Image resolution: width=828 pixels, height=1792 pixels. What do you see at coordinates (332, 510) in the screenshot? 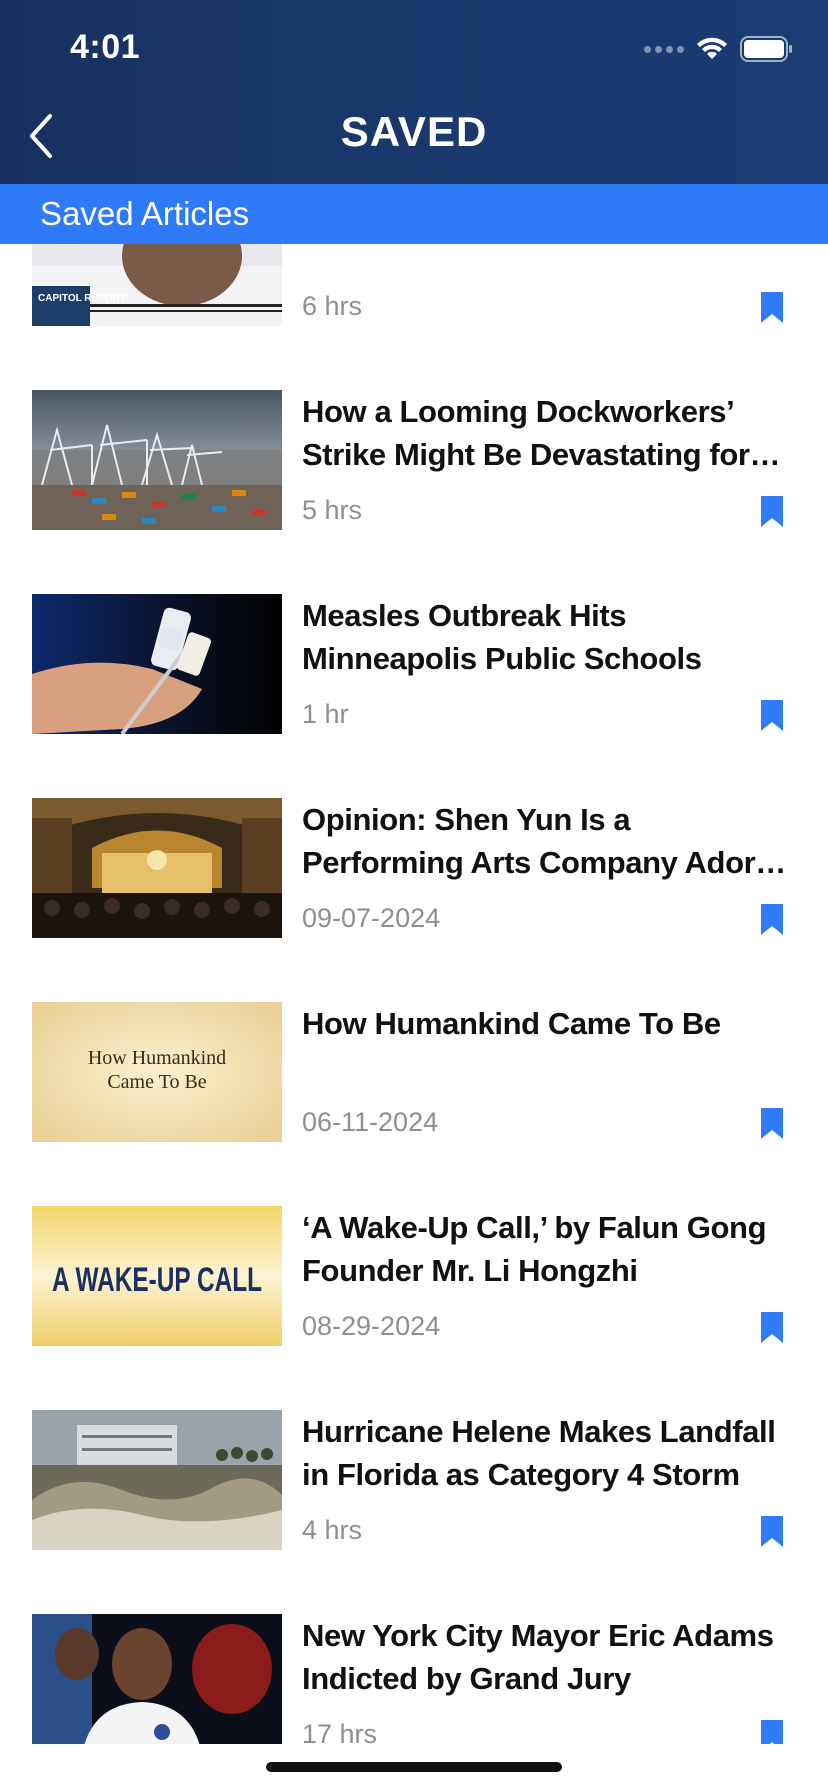
I see `article-time: 5 hrs` at bounding box center [332, 510].